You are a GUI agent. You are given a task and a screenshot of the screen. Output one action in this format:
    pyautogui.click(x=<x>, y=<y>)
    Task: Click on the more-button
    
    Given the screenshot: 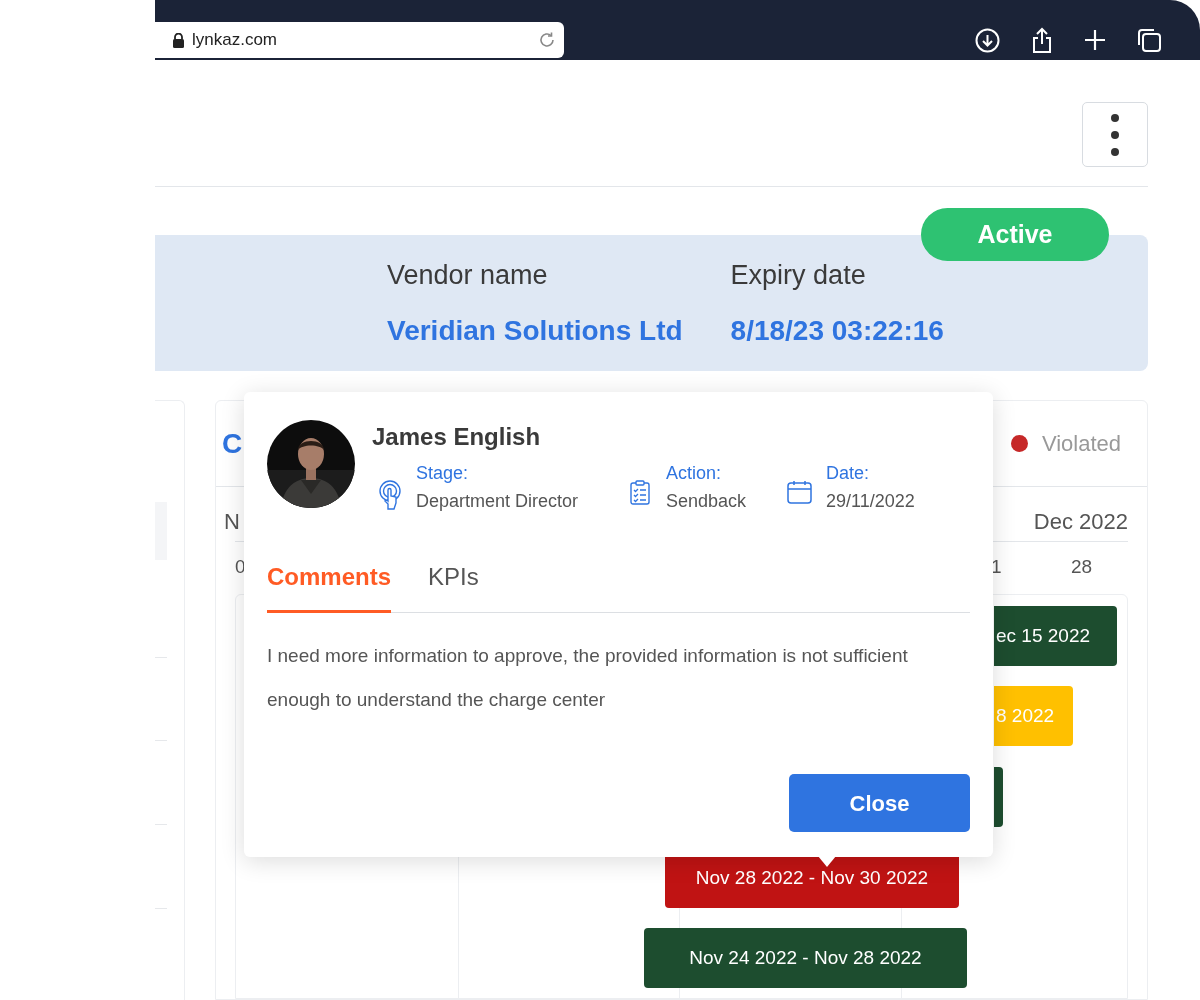 What is the action you would take?
    pyautogui.click(x=1115, y=134)
    